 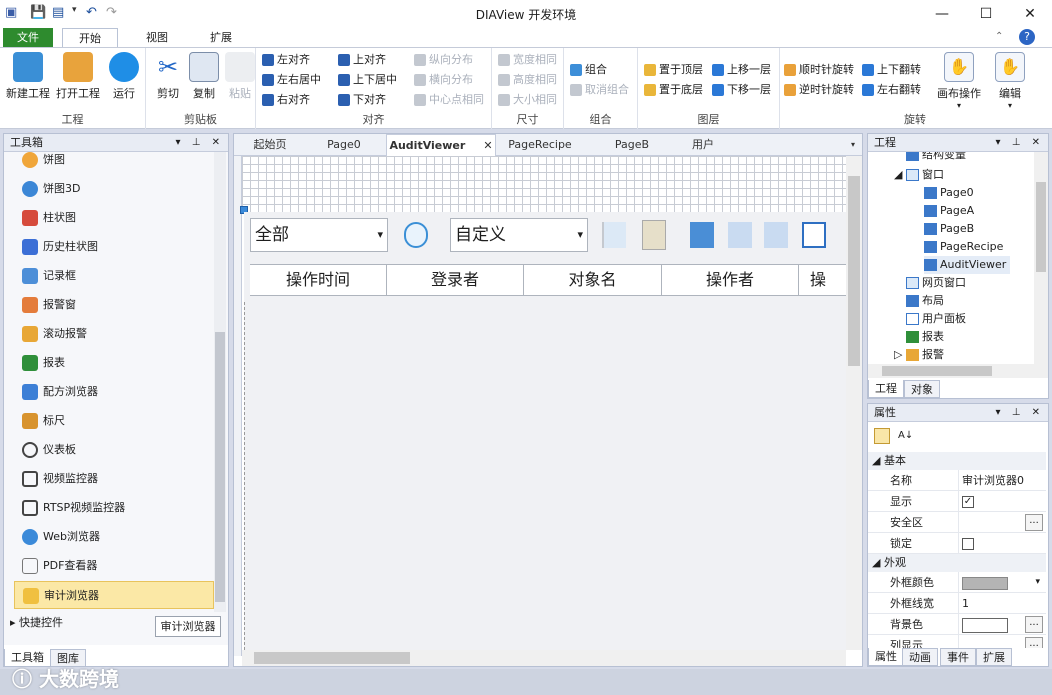 What do you see at coordinates (819, 70) in the screenshot?
I see `rotate-cw-button: 顺时针旋转` at bounding box center [819, 70].